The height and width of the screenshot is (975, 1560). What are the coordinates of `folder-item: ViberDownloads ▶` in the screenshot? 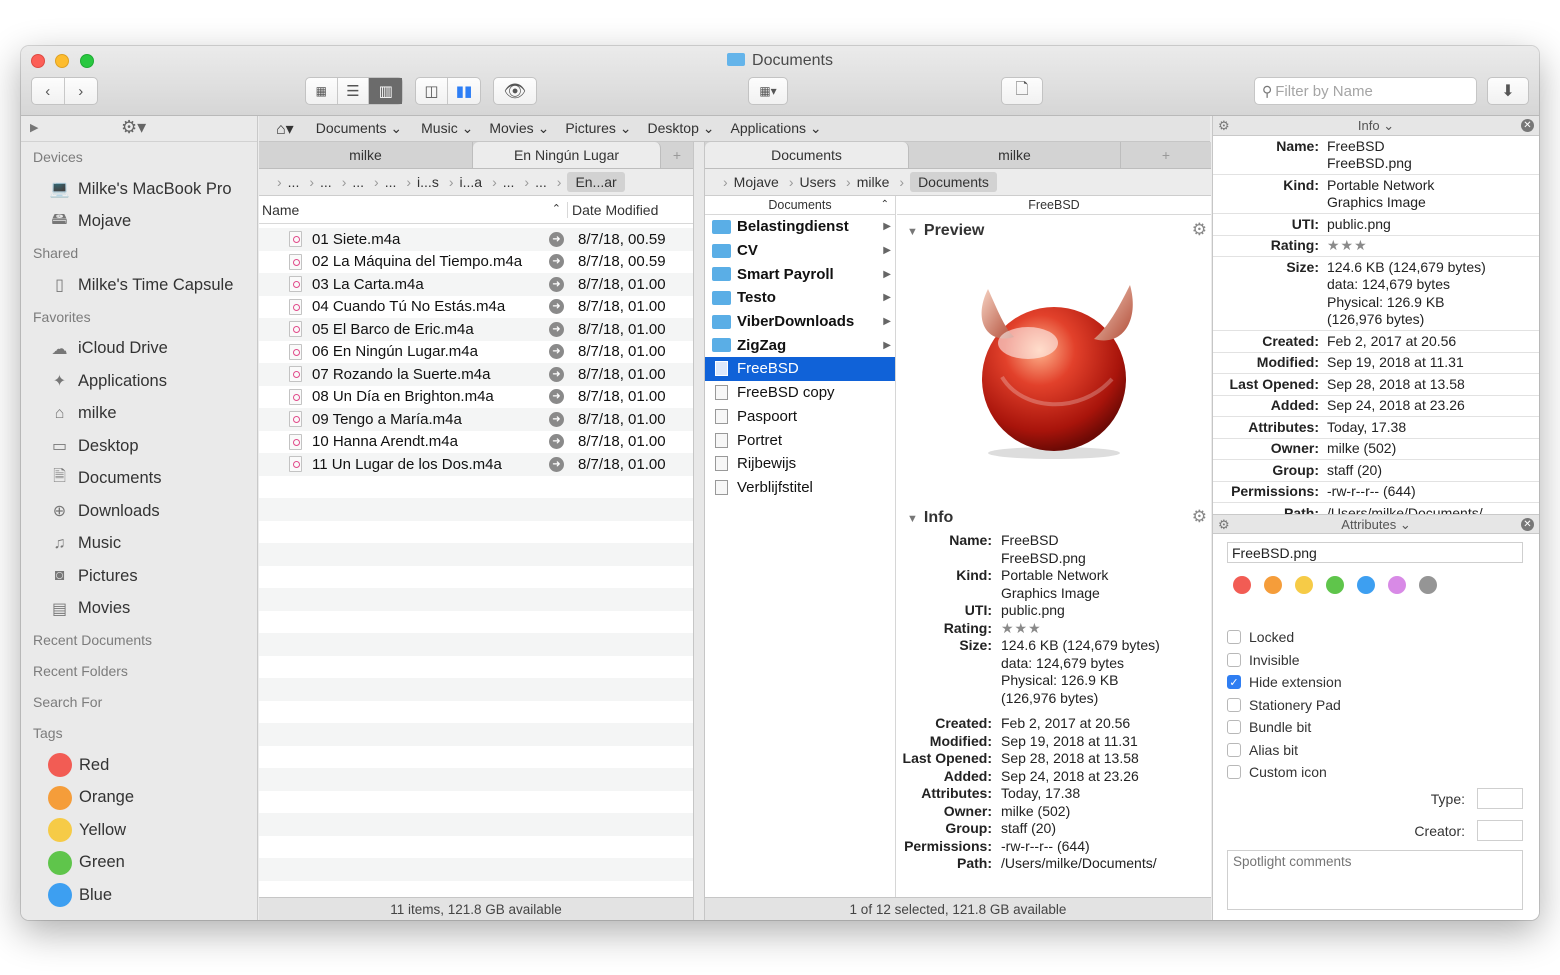 It's located at (800, 322).